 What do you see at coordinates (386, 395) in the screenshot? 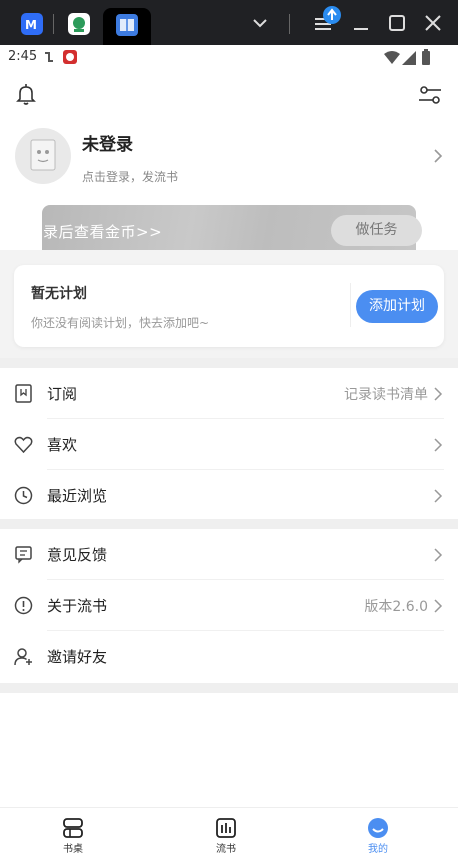
I see `menu-item-value: 记录读书清单` at bounding box center [386, 395].